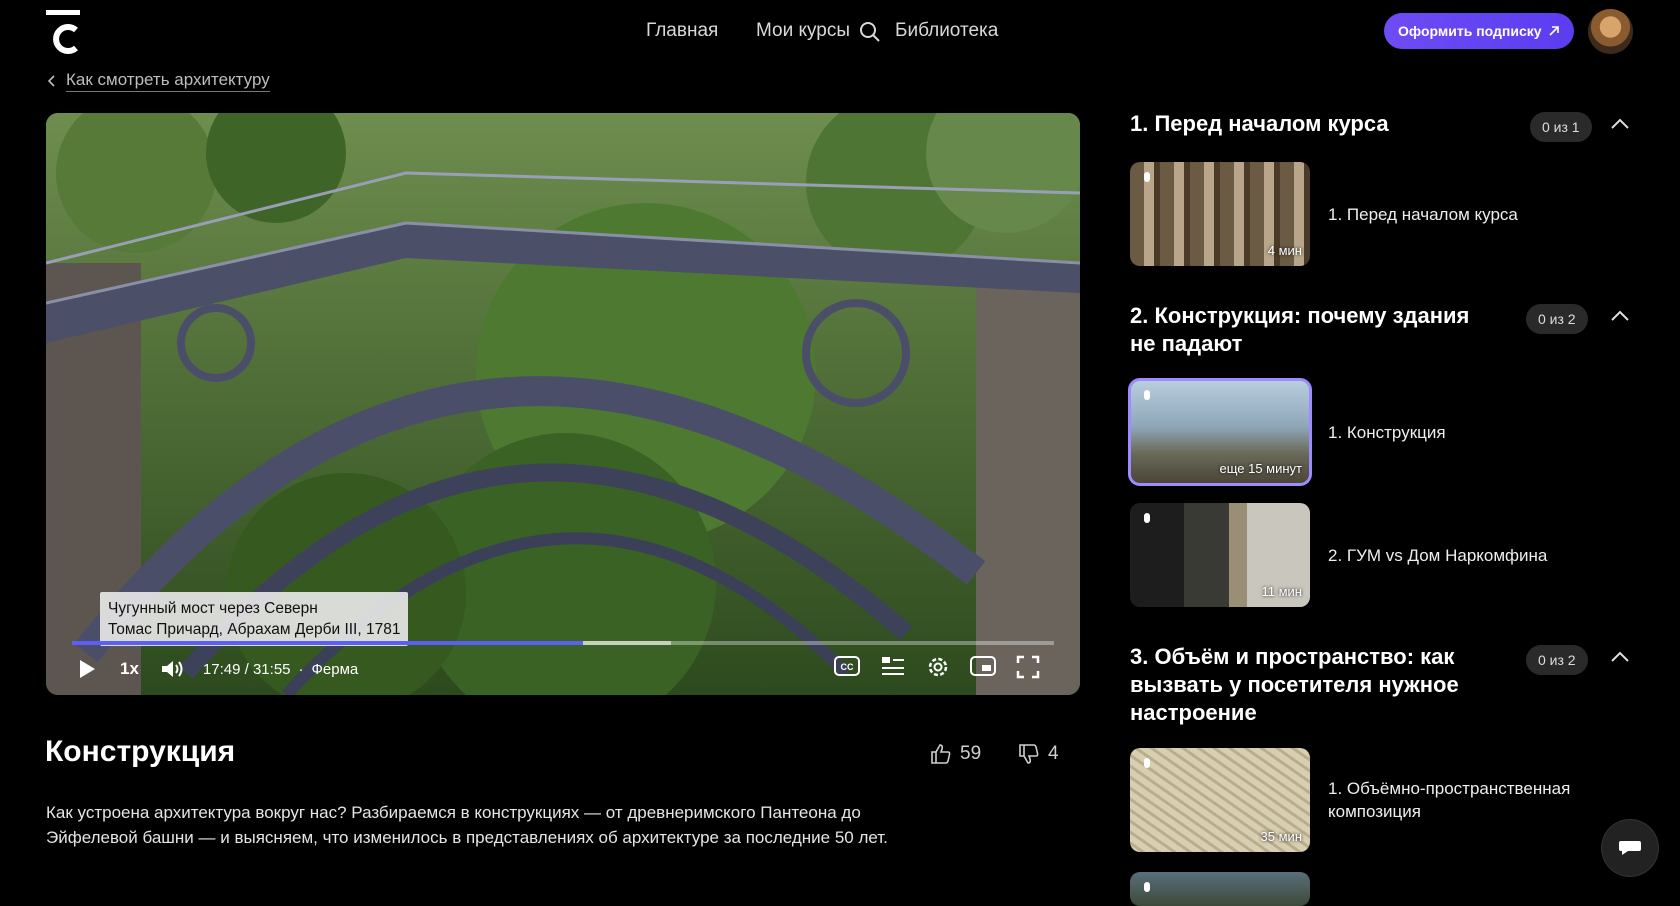  Describe the element at coordinates (803, 31) in the screenshot. I see `nav-my-courses: Мои курсы` at that location.